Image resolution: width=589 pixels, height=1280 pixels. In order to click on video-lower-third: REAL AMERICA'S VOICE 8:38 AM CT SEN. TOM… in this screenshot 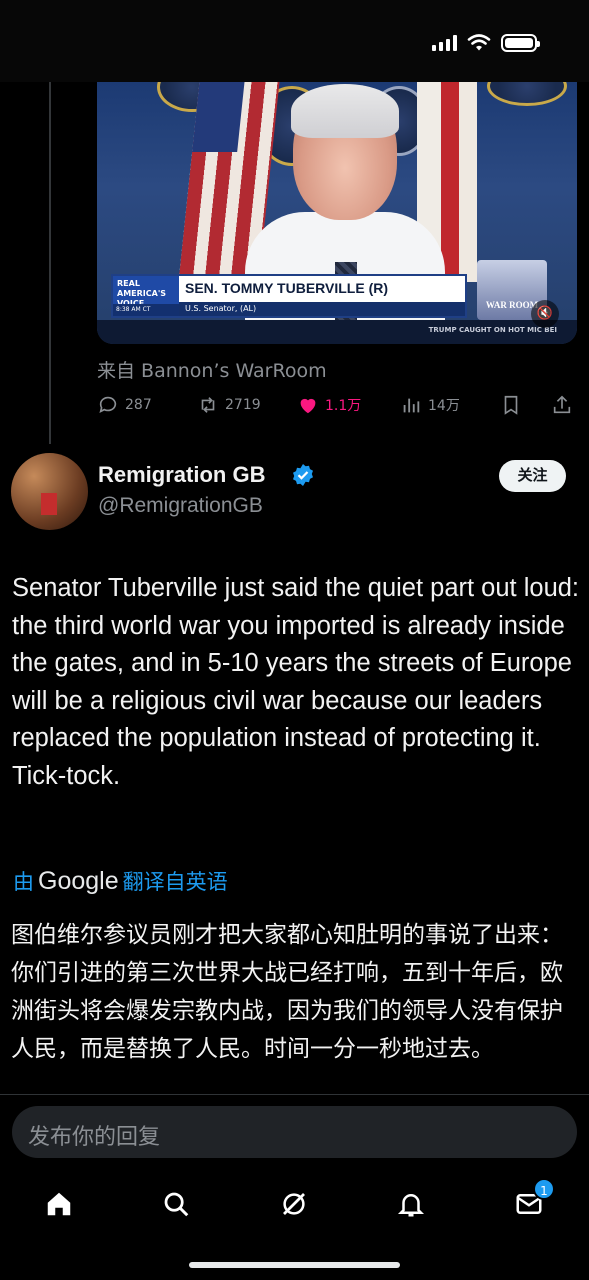, I will do `click(289, 296)`.